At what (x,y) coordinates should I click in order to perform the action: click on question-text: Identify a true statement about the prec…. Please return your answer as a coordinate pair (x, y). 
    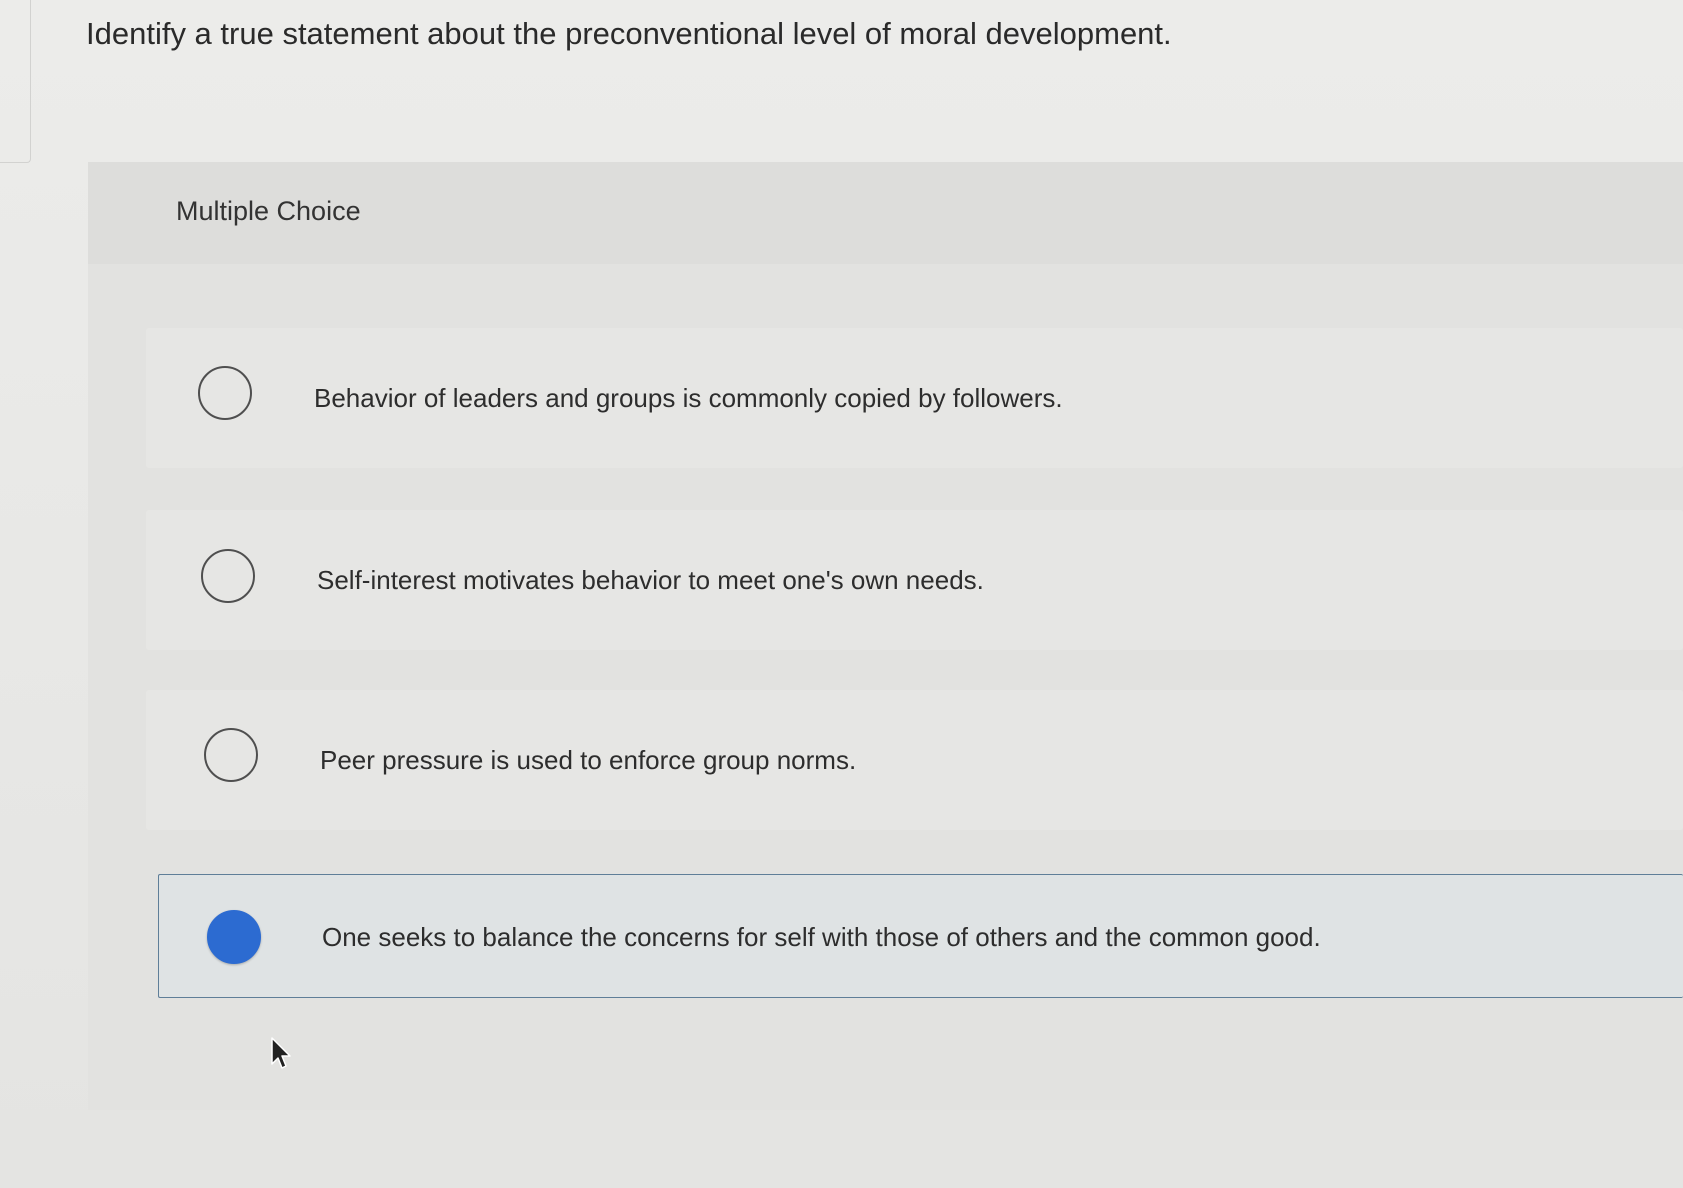
    Looking at the image, I should click on (629, 33).